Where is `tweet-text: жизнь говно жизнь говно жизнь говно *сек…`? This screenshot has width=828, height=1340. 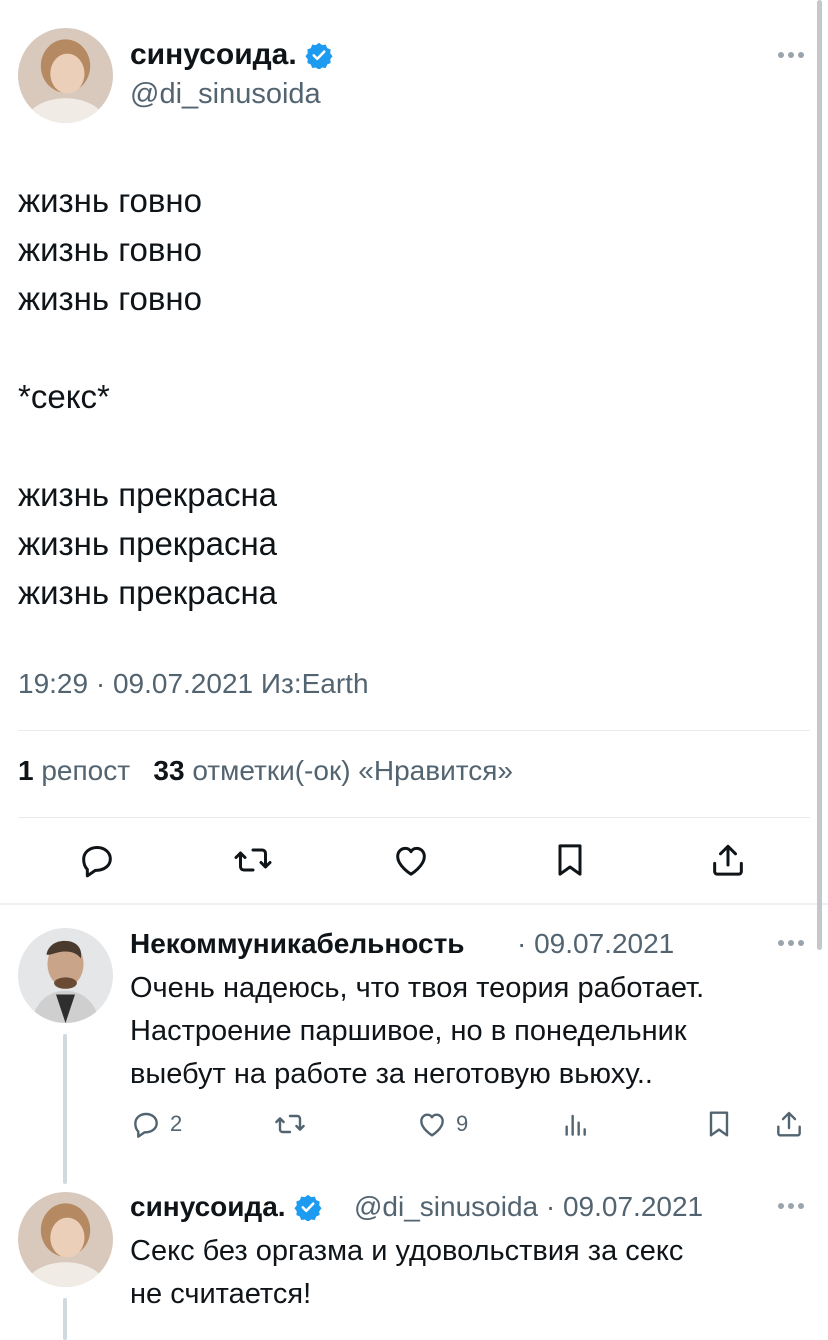
tweet-text: жизнь говно жизнь говно жизнь говно *сек… is located at coordinates (148, 396).